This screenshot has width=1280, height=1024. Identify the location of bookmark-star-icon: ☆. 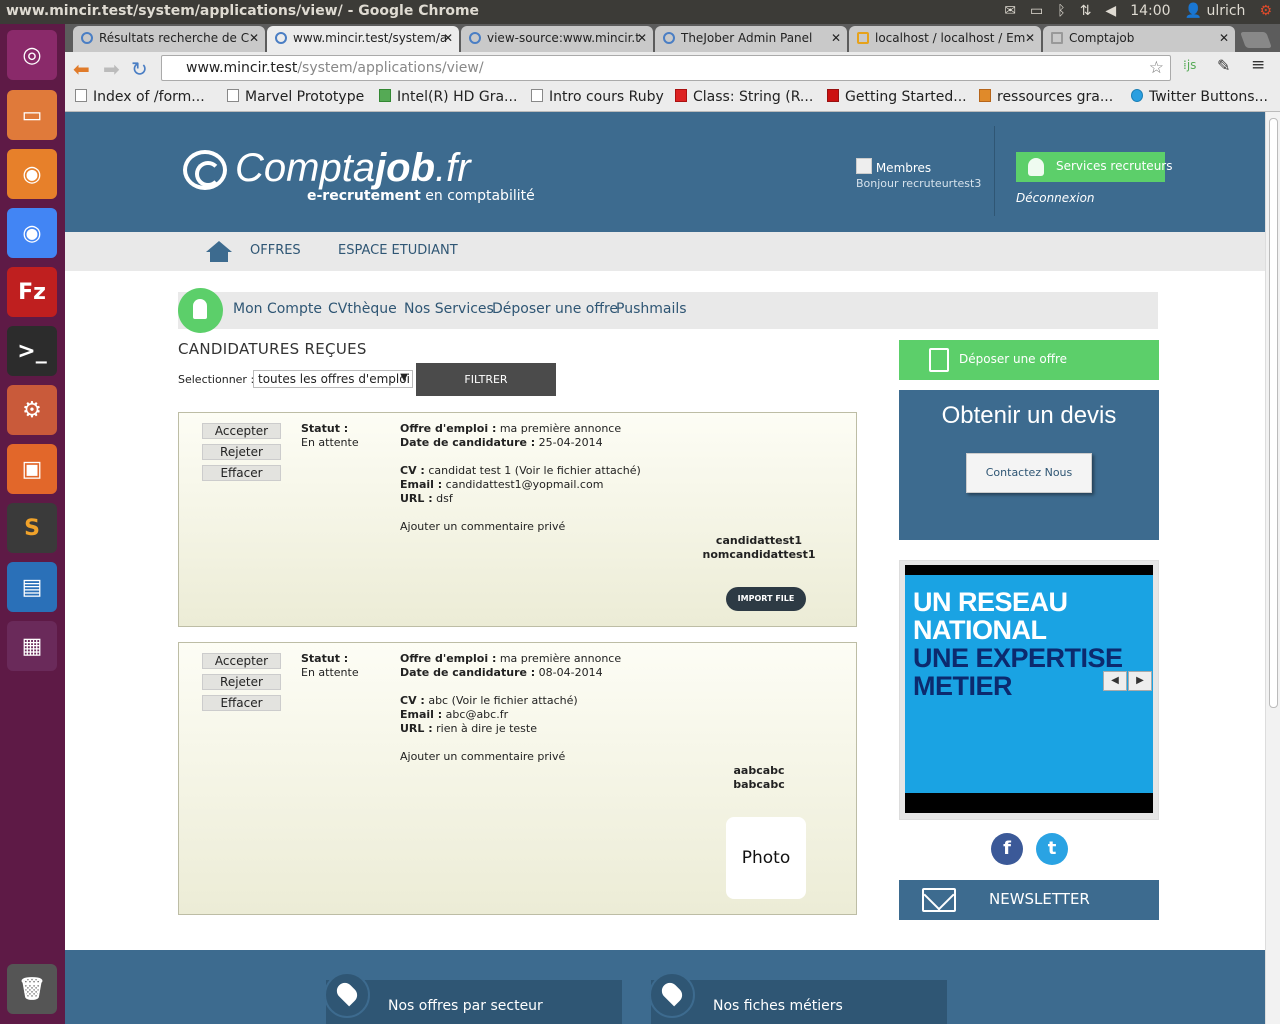
(1156, 68).